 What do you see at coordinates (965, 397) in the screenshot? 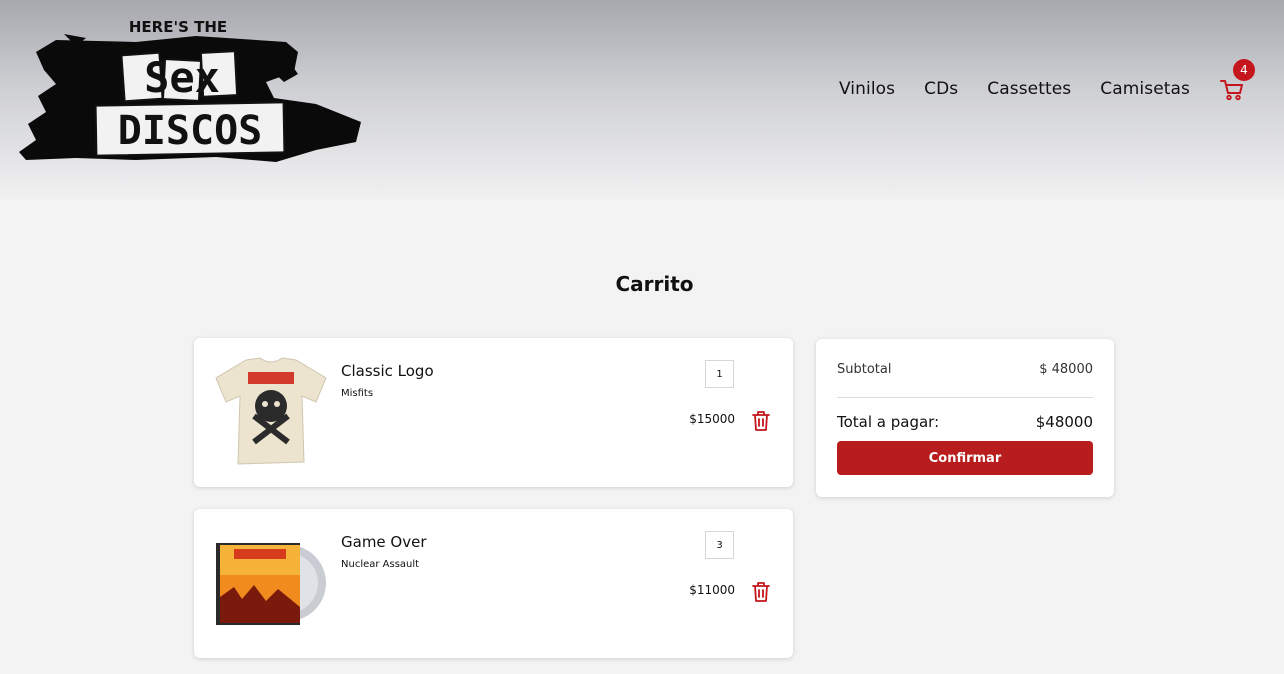
I see `divider` at bounding box center [965, 397].